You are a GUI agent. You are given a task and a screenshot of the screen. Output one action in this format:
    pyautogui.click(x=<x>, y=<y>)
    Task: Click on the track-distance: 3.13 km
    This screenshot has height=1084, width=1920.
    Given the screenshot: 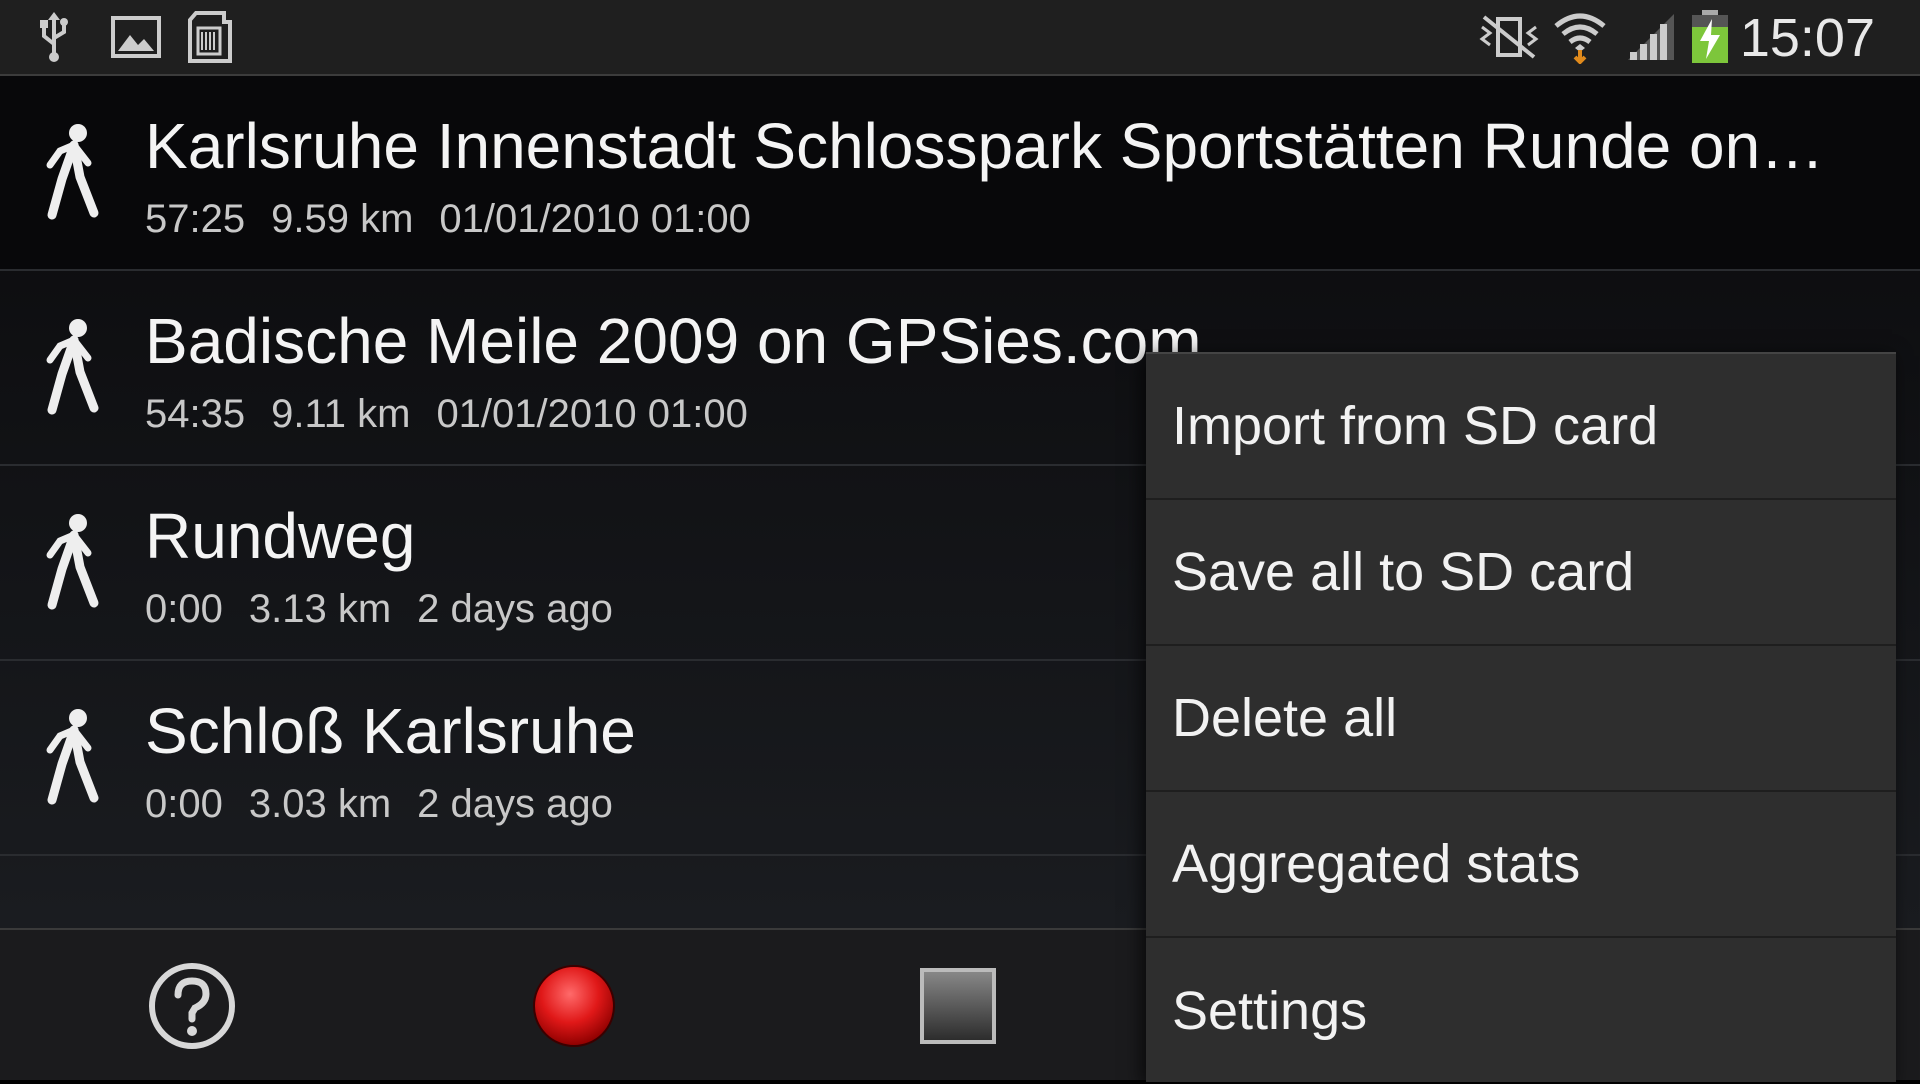 What is the action you would take?
    pyautogui.click(x=320, y=609)
    